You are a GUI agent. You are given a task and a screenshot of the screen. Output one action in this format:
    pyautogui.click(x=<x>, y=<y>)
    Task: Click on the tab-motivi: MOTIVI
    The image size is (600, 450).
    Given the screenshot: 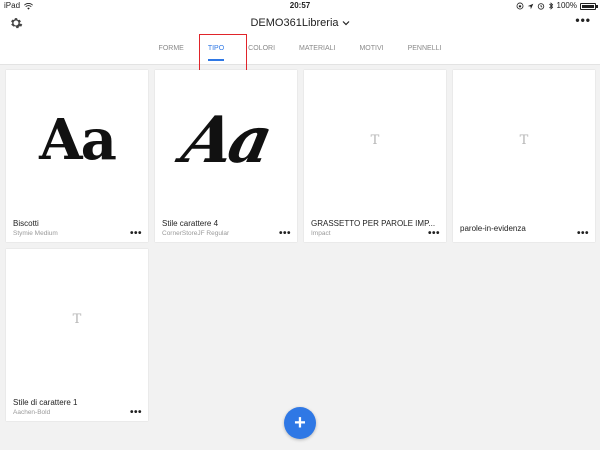 What is the action you would take?
    pyautogui.click(x=371, y=52)
    